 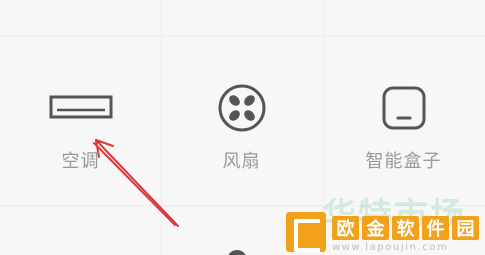 I want to click on fan-icon, so click(x=241, y=108).